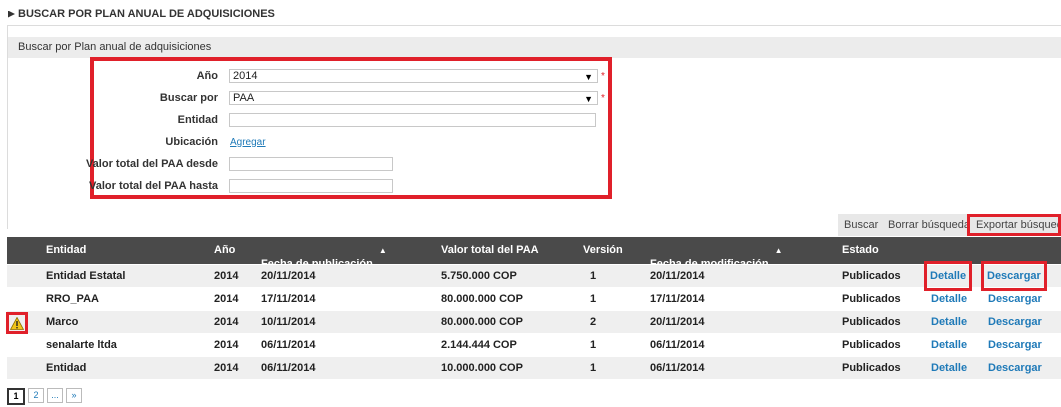 This screenshot has width=1061, height=407. Describe the element at coordinates (153, 186) in the screenshot. I see `valor-hasta-label: Valor total del PAA hasta` at that location.